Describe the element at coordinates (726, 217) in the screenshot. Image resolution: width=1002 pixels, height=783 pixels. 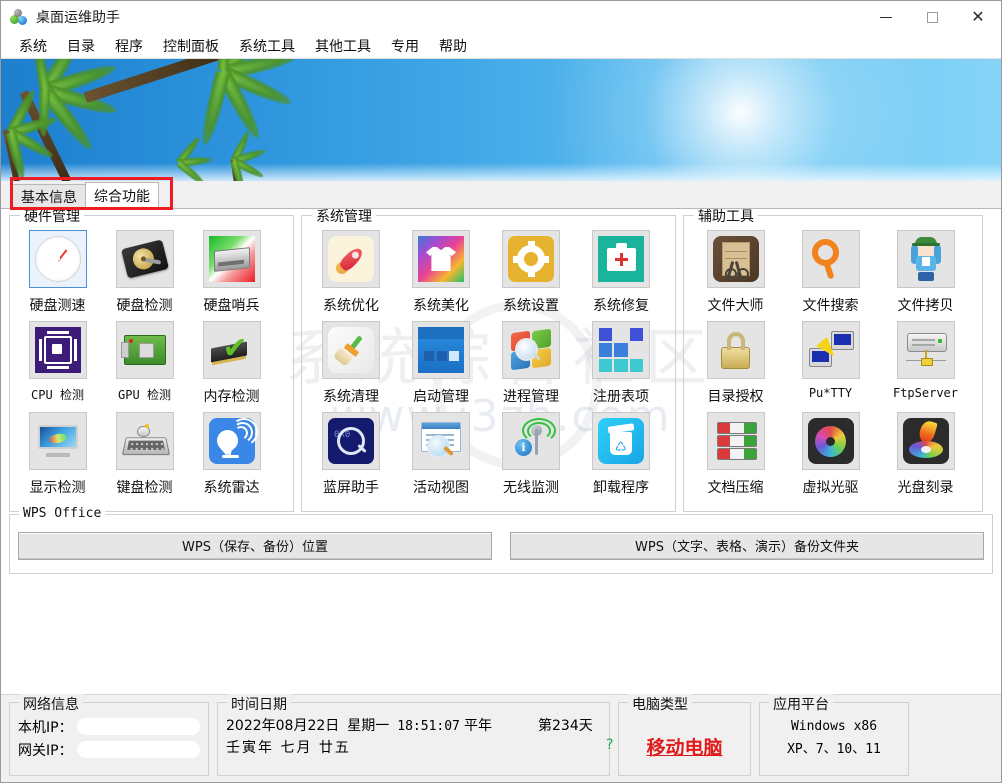
I see `group-auxiliary-title: 辅助工具` at that location.